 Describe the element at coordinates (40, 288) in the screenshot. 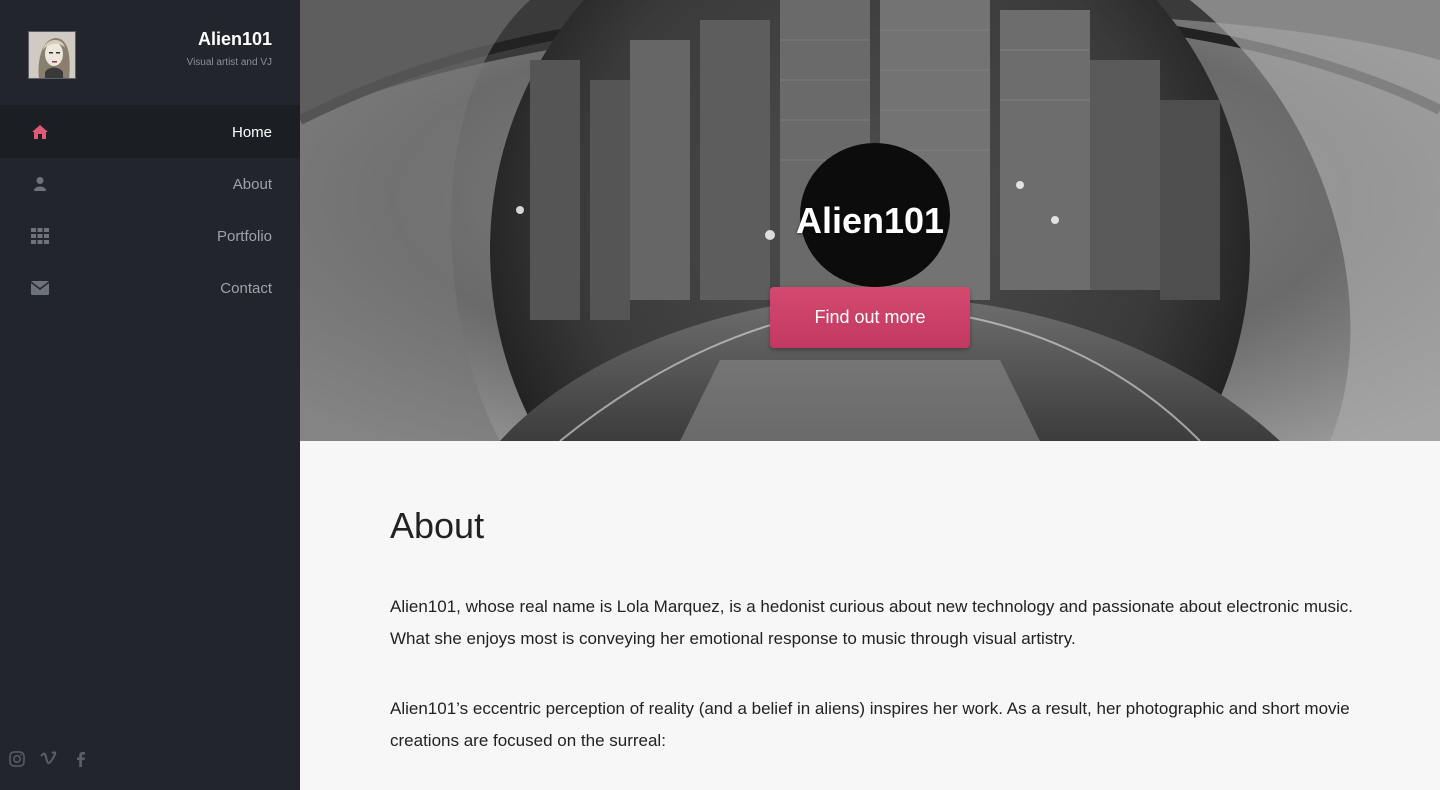

I see `envelope-icon` at that location.